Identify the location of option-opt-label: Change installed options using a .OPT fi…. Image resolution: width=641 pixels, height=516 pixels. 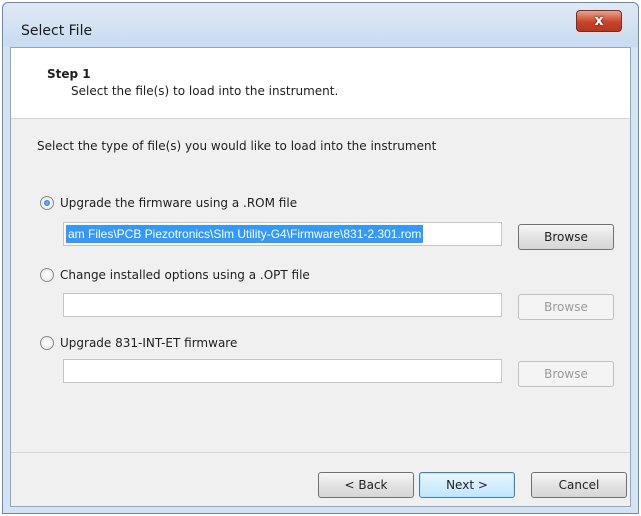
(185, 275).